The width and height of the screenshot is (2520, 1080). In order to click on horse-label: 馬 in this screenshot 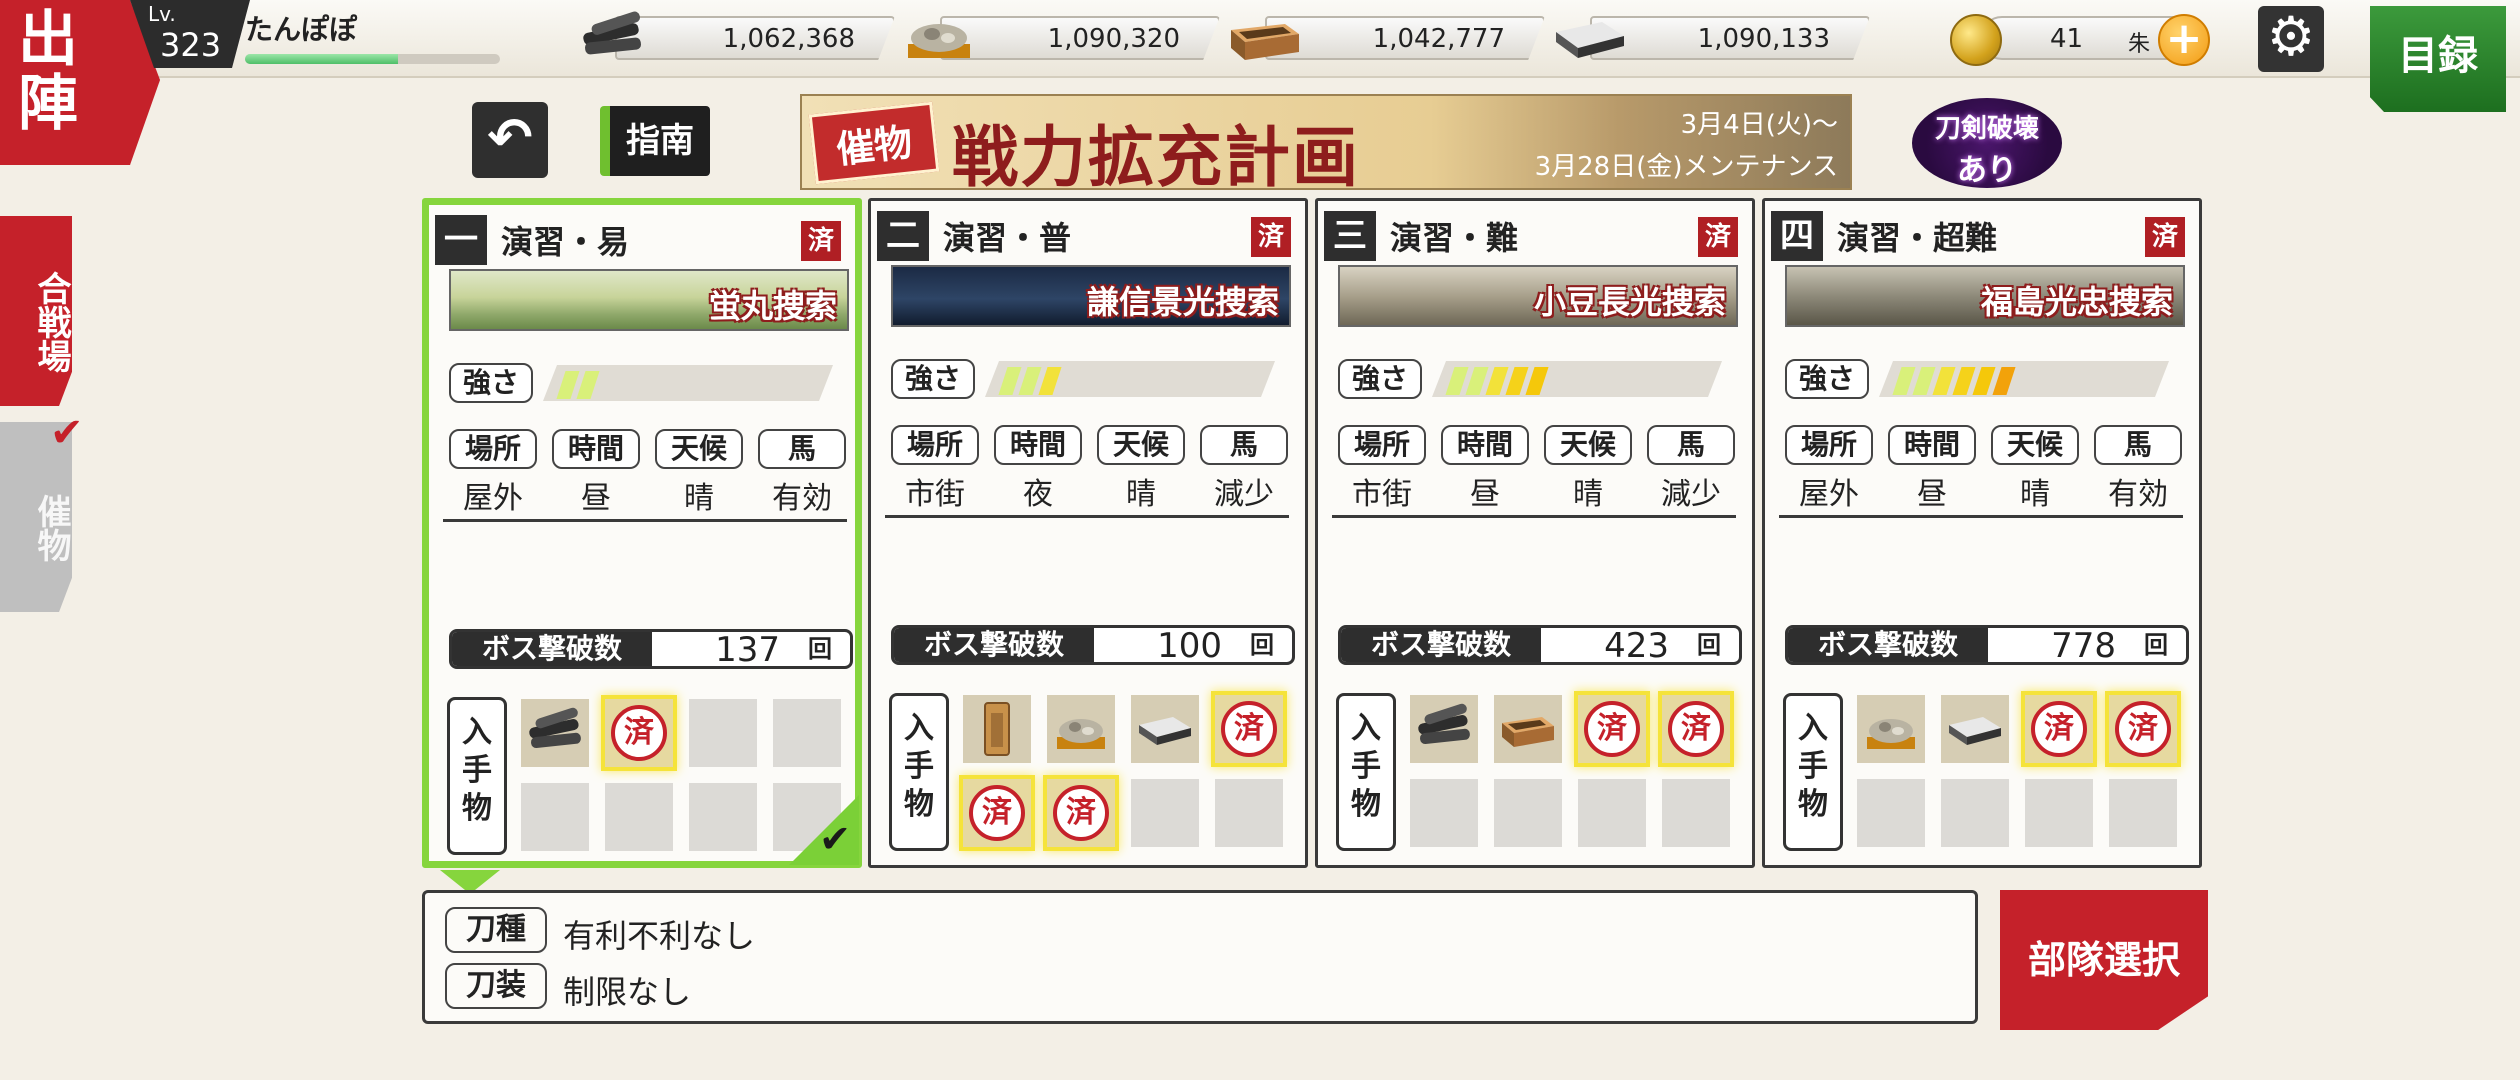, I will do `click(2138, 445)`.